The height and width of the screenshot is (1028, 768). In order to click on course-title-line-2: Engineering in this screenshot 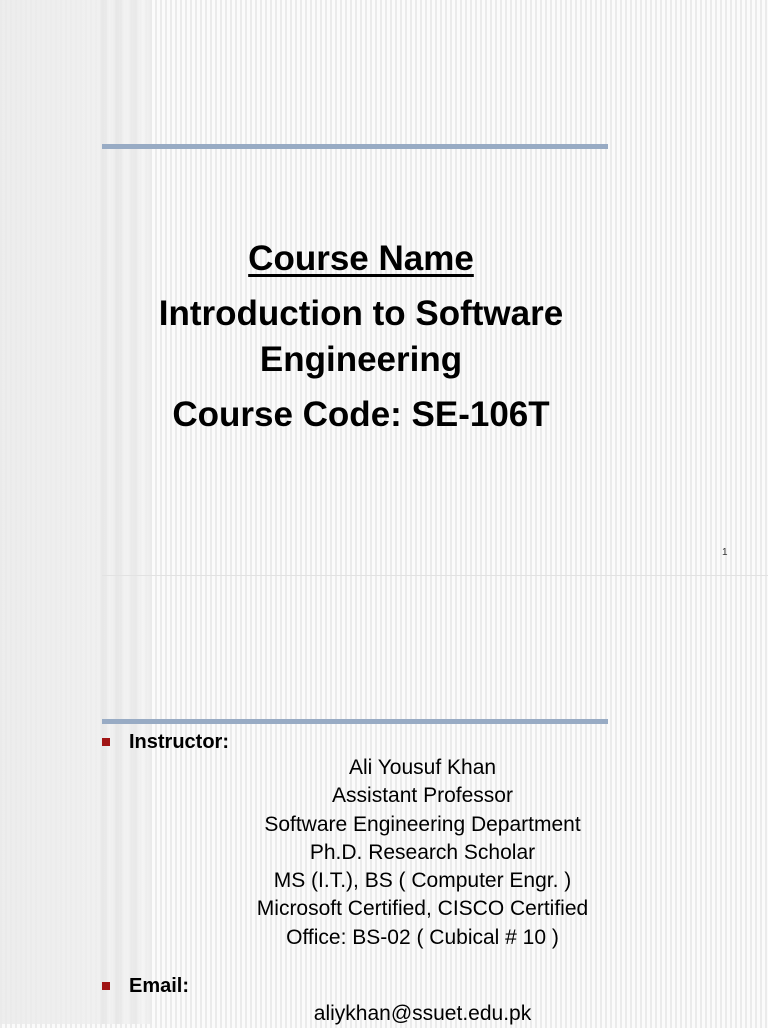, I will do `click(361, 359)`.